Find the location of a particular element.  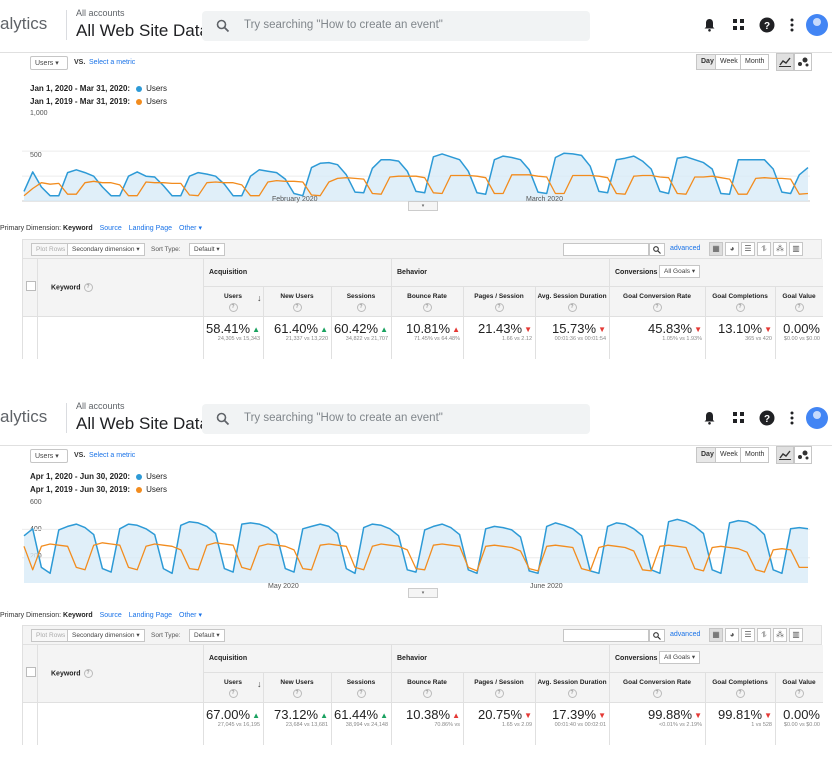

dimension-source-link: Source is located at coordinates (111, 228).